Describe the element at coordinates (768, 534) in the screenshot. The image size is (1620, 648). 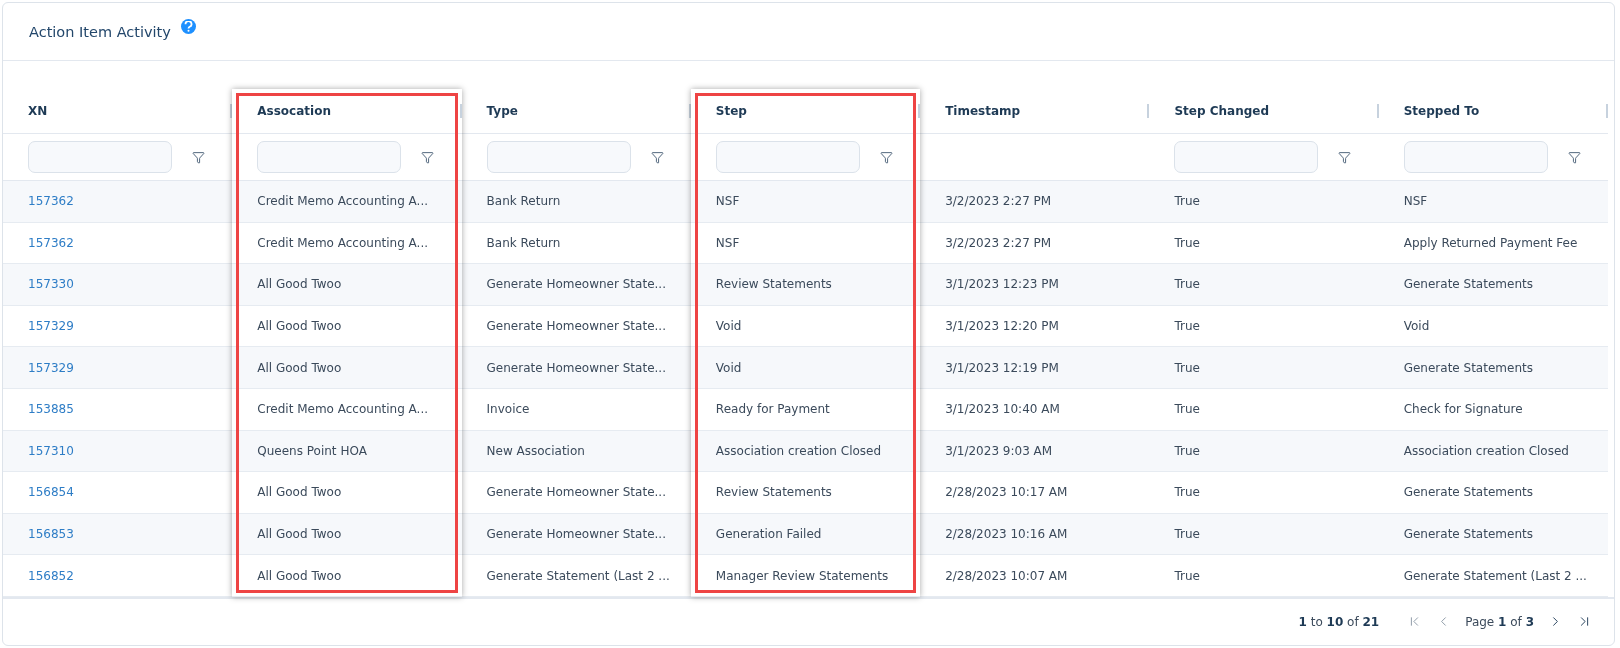
I see `table-cell: Generation Failed` at that location.